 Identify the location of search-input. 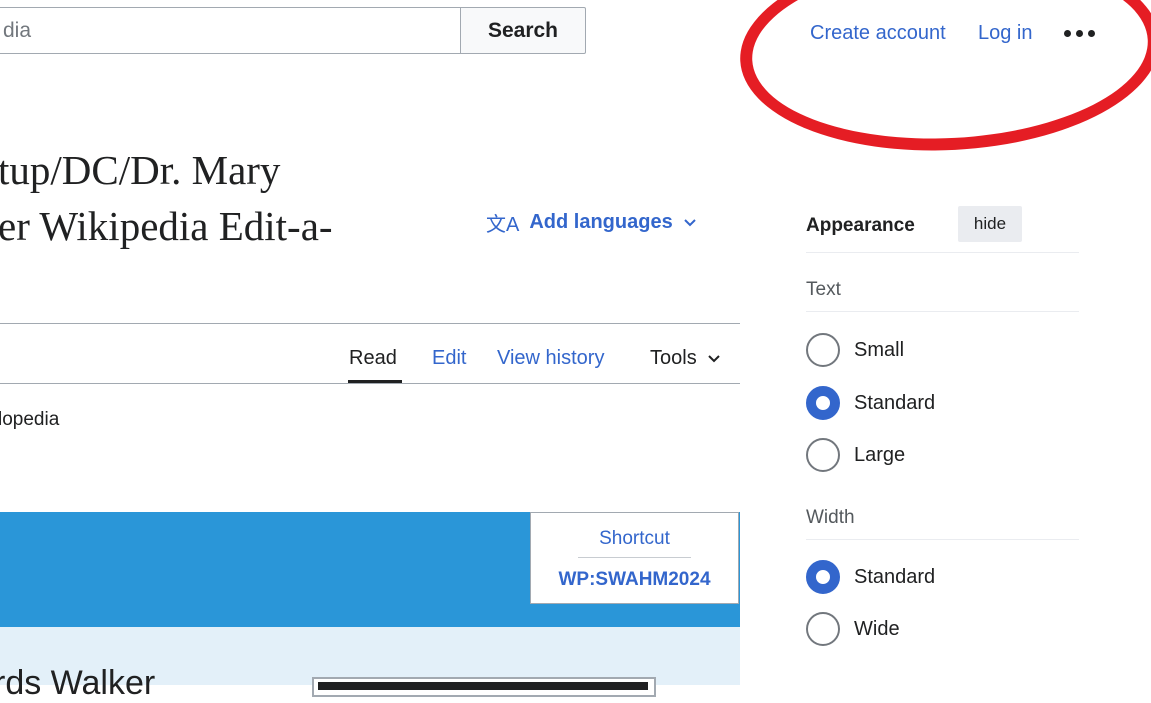
(230, 30).